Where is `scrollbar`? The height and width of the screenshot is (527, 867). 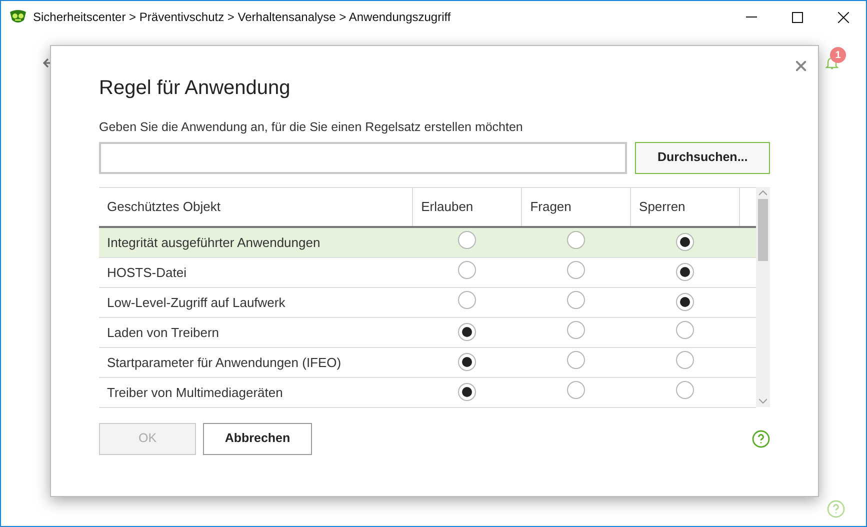
scrollbar is located at coordinates (763, 296).